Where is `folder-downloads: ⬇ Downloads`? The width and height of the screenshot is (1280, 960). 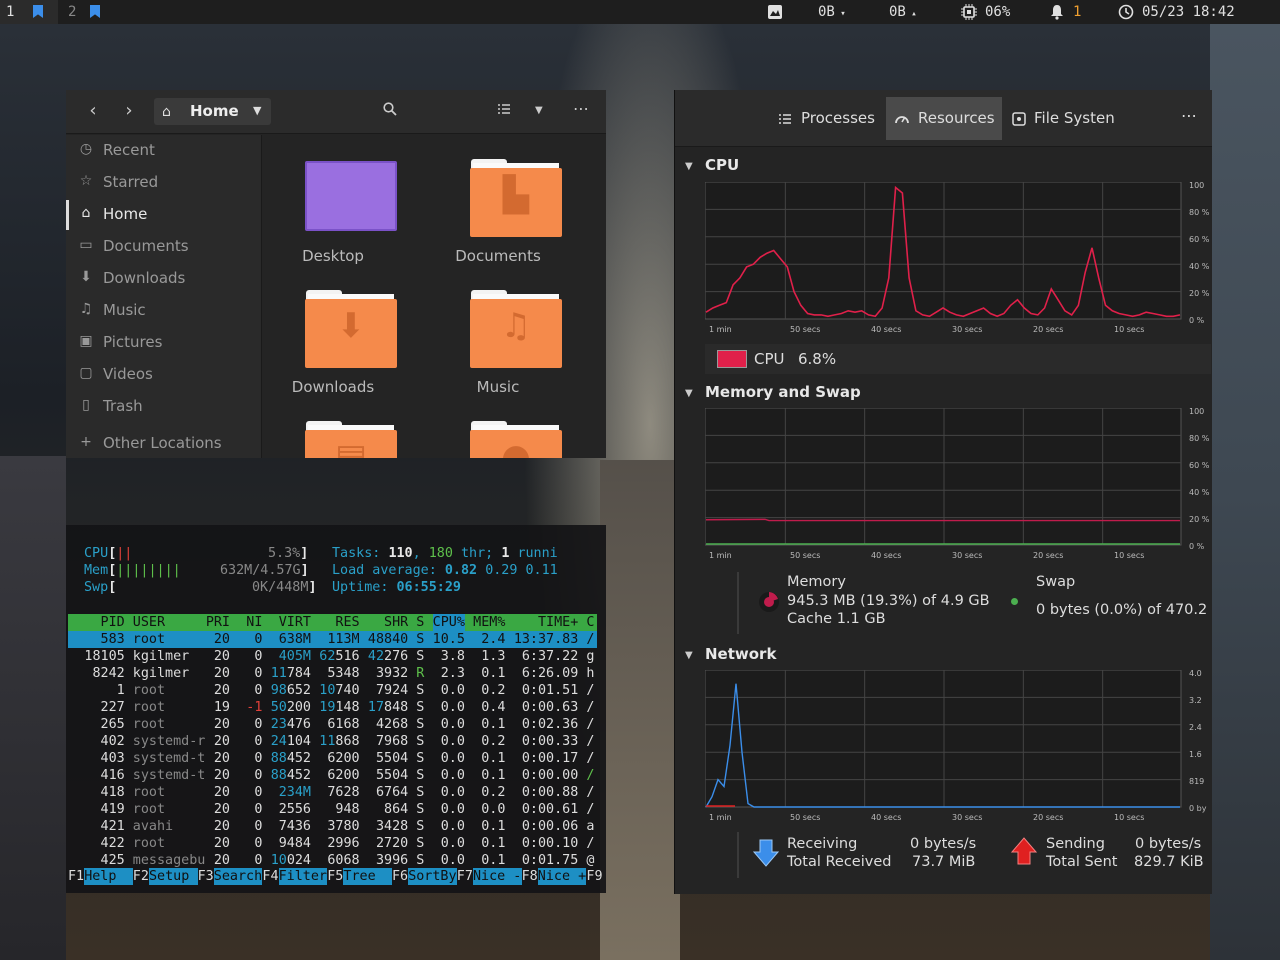 folder-downloads: ⬇ Downloads is located at coordinates (333, 331).